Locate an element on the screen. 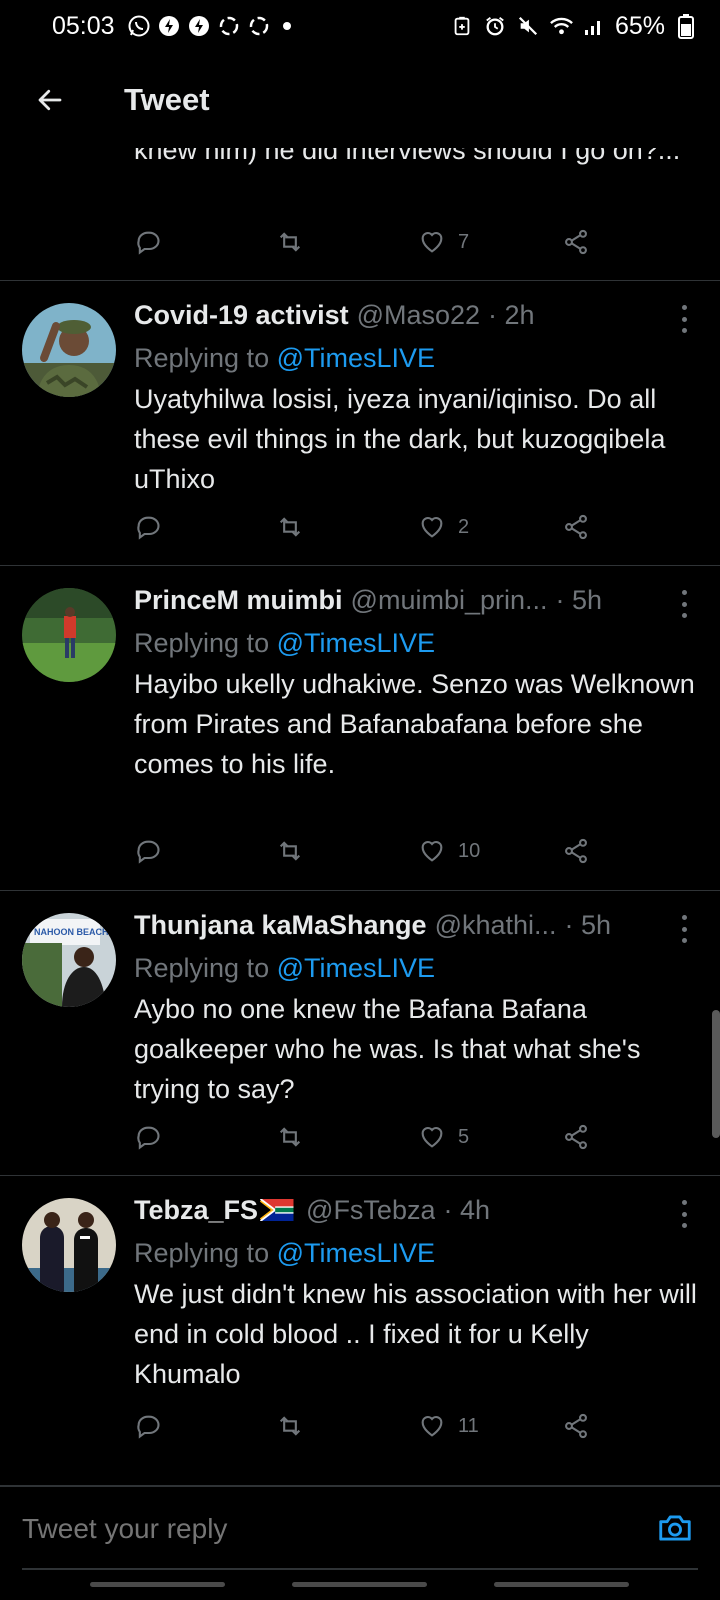 This screenshot has height=1600, width=720. reply-input is located at coordinates (312, 1529).